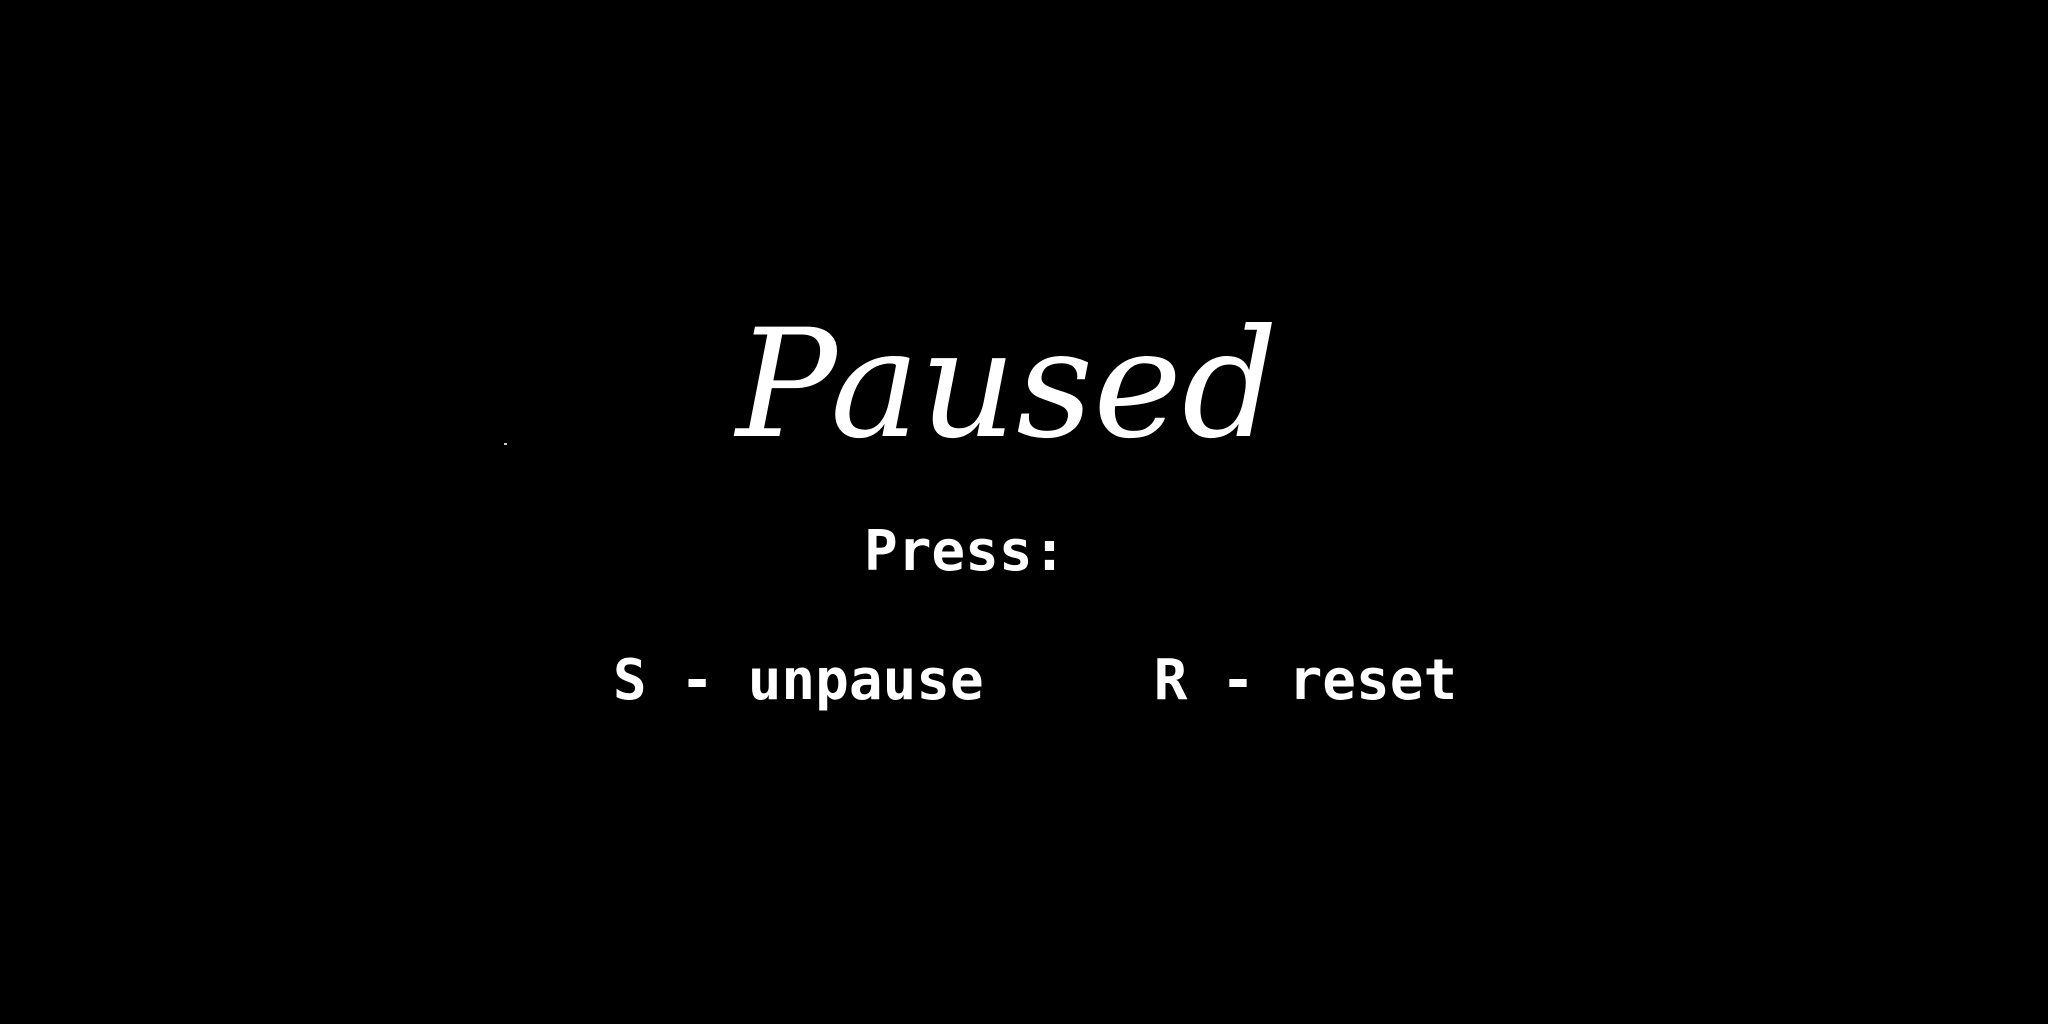 The height and width of the screenshot is (1024, 2048). What do you see at coordinates (965, 551) in the screenshot?
I see `press-prompt: Press:` at bounding box center [965, 551].